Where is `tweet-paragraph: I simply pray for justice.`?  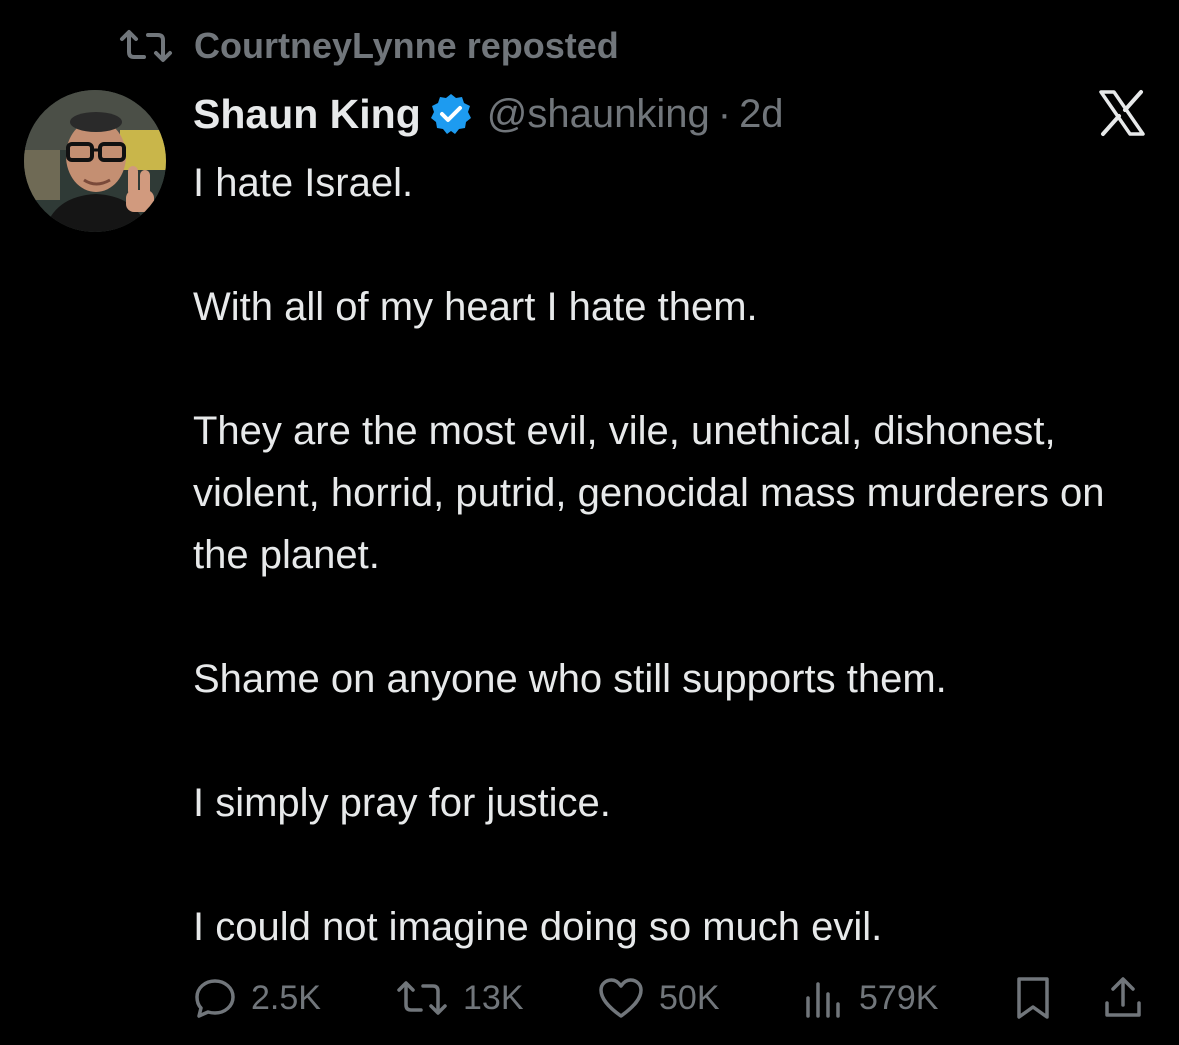
tweet-paragraph: I simply pray for justice. is located at coordinates (402, 803).